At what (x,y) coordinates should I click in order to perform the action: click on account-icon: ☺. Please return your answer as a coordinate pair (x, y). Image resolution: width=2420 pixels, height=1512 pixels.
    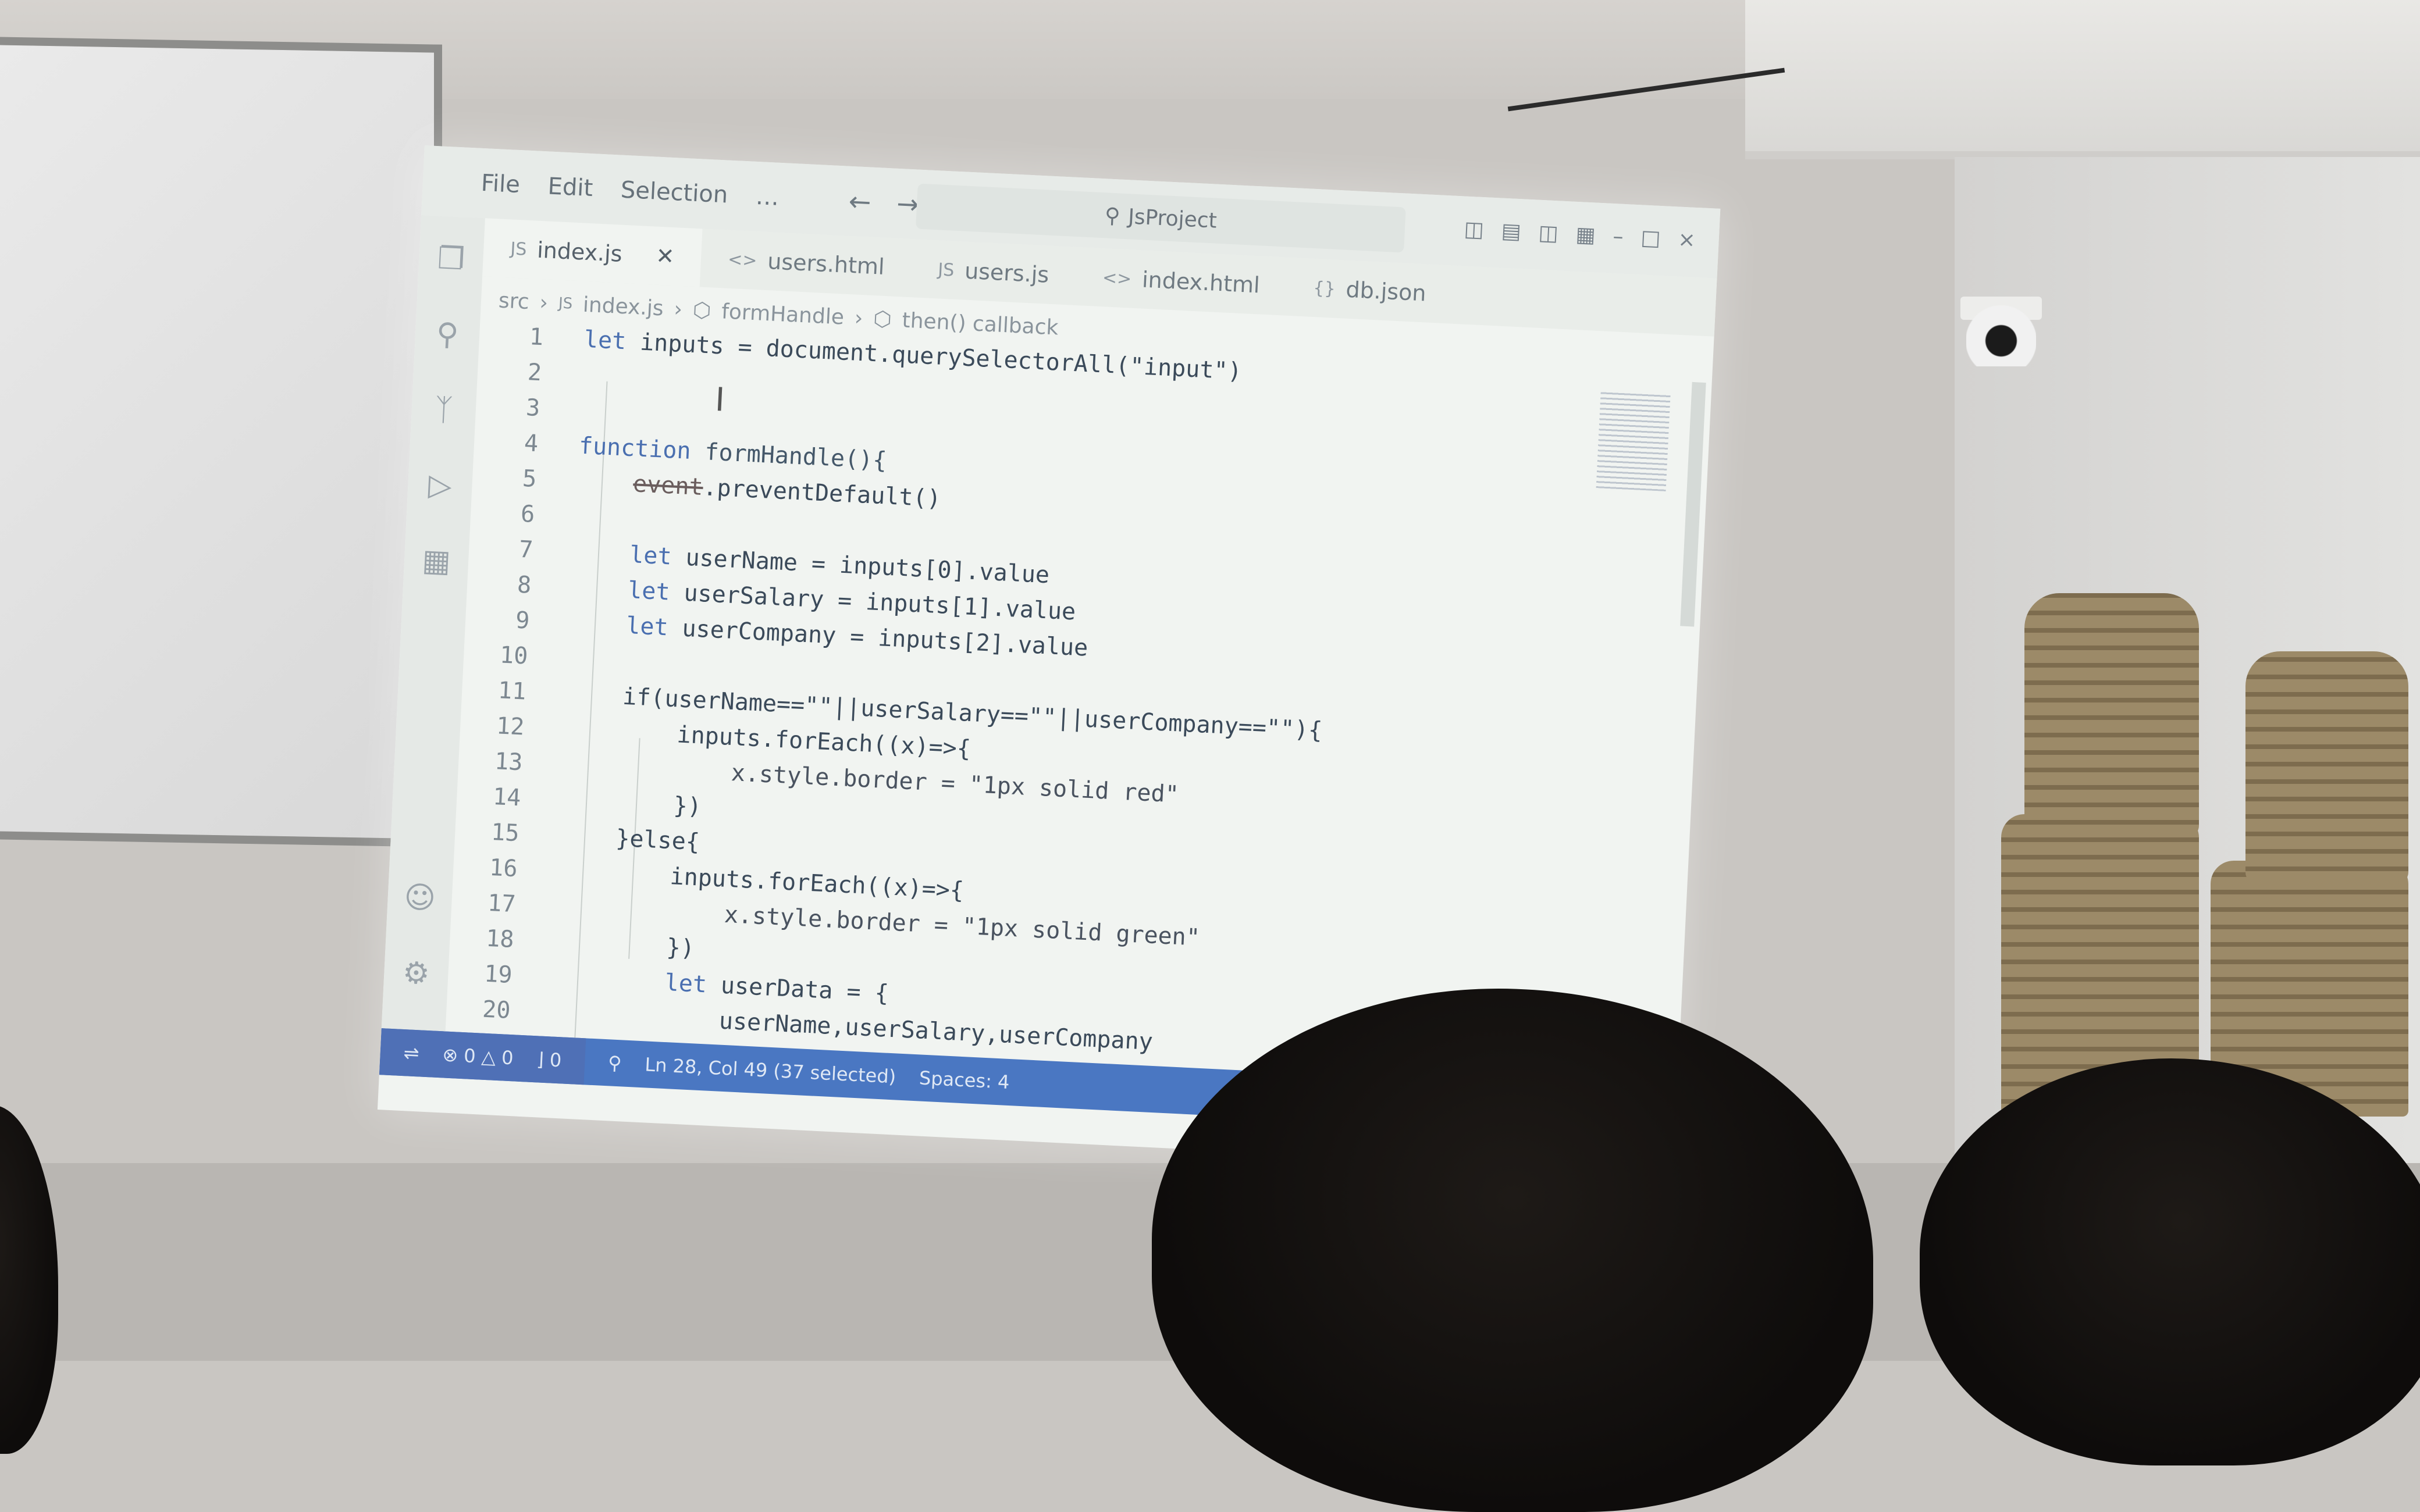
    Looking at the image, I should click on (420, 898).